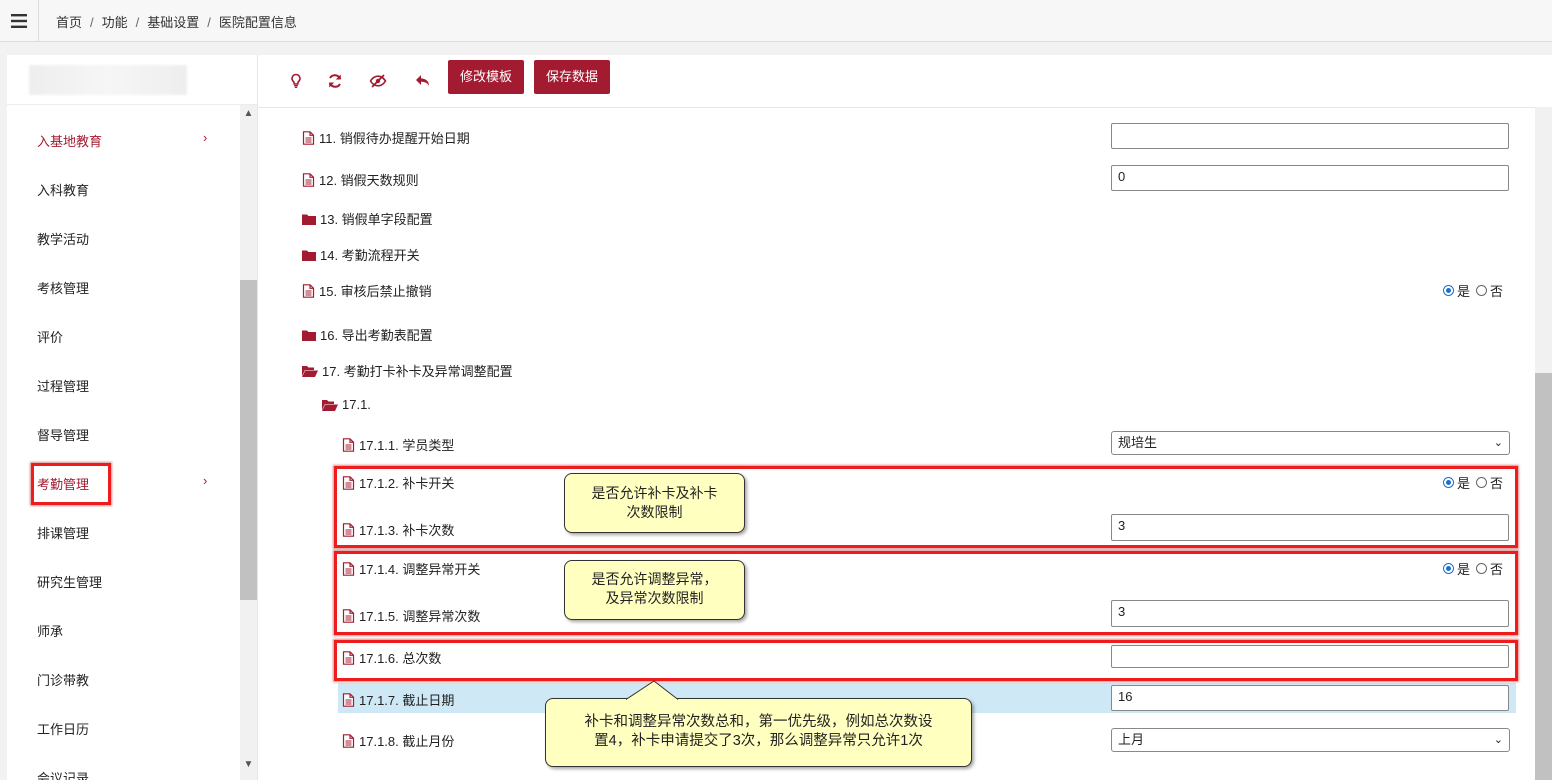 The height and width of the screenshot is (780, 1552). Describe the element at coordinates (1473, 482) in the screenshot. I see `card-replacement-switch-radio-group: 是否` at that location.